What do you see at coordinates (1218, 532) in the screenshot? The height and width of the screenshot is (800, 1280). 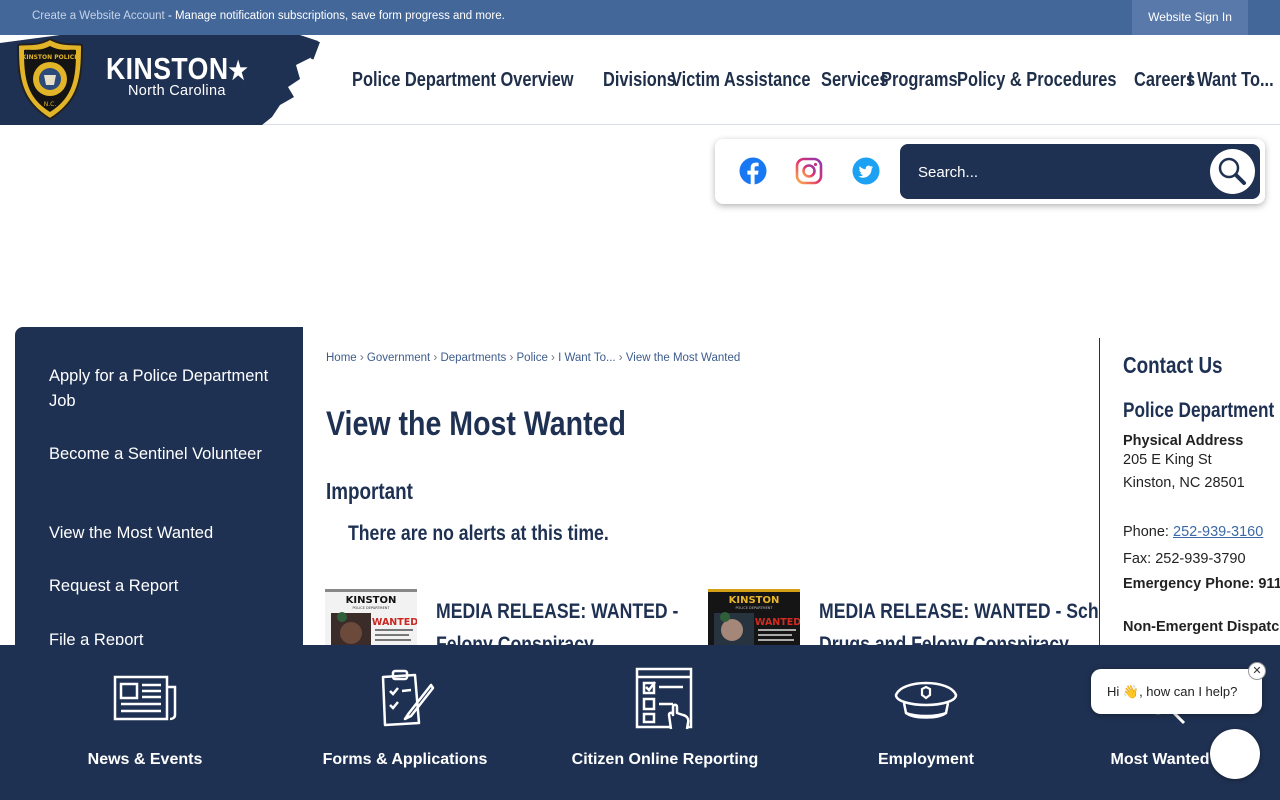 I see `phone-link: 252-939-3160` at bounding box center [1218, 532].